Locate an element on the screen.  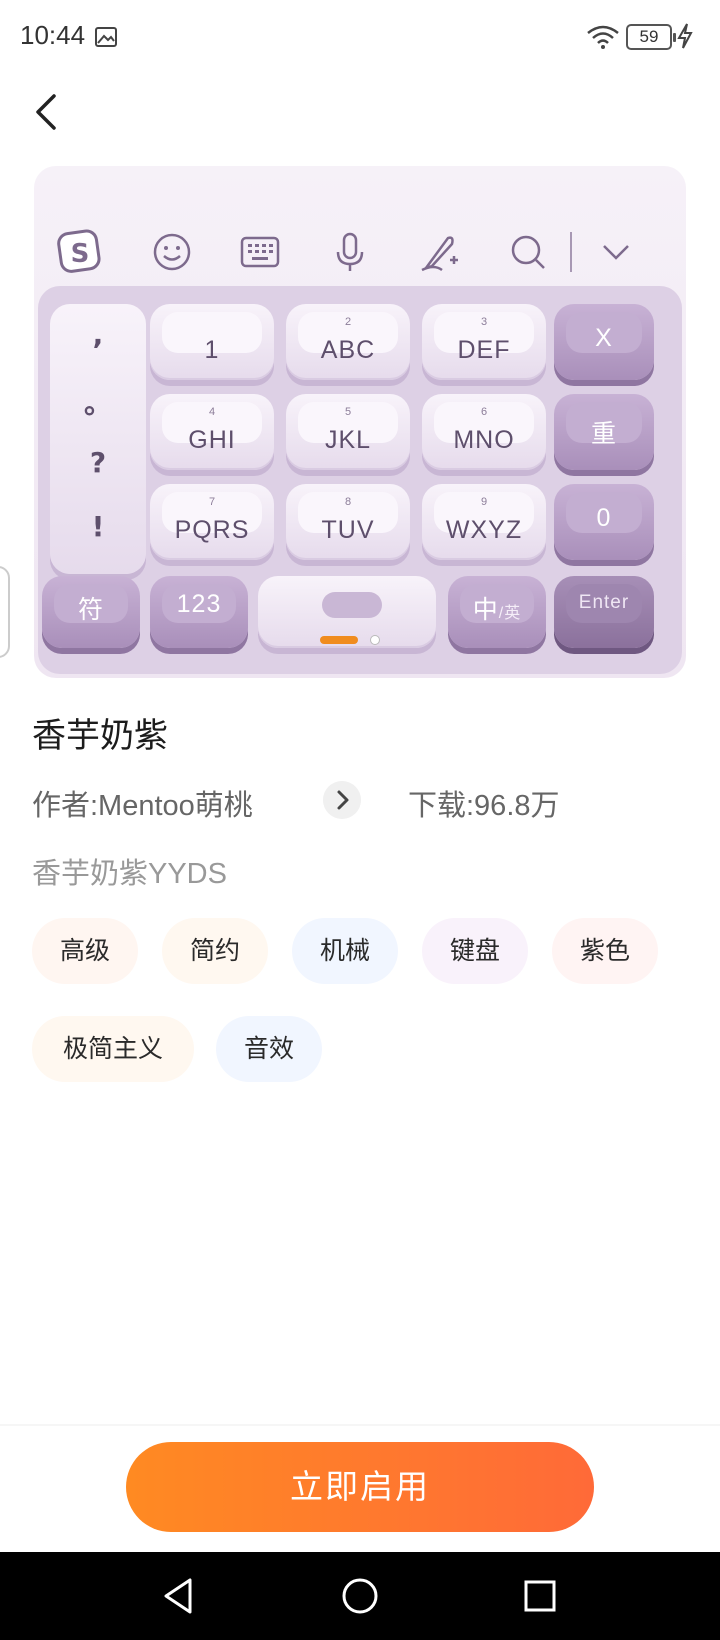
key-retype: 重 is located at coordinates (604, 432).